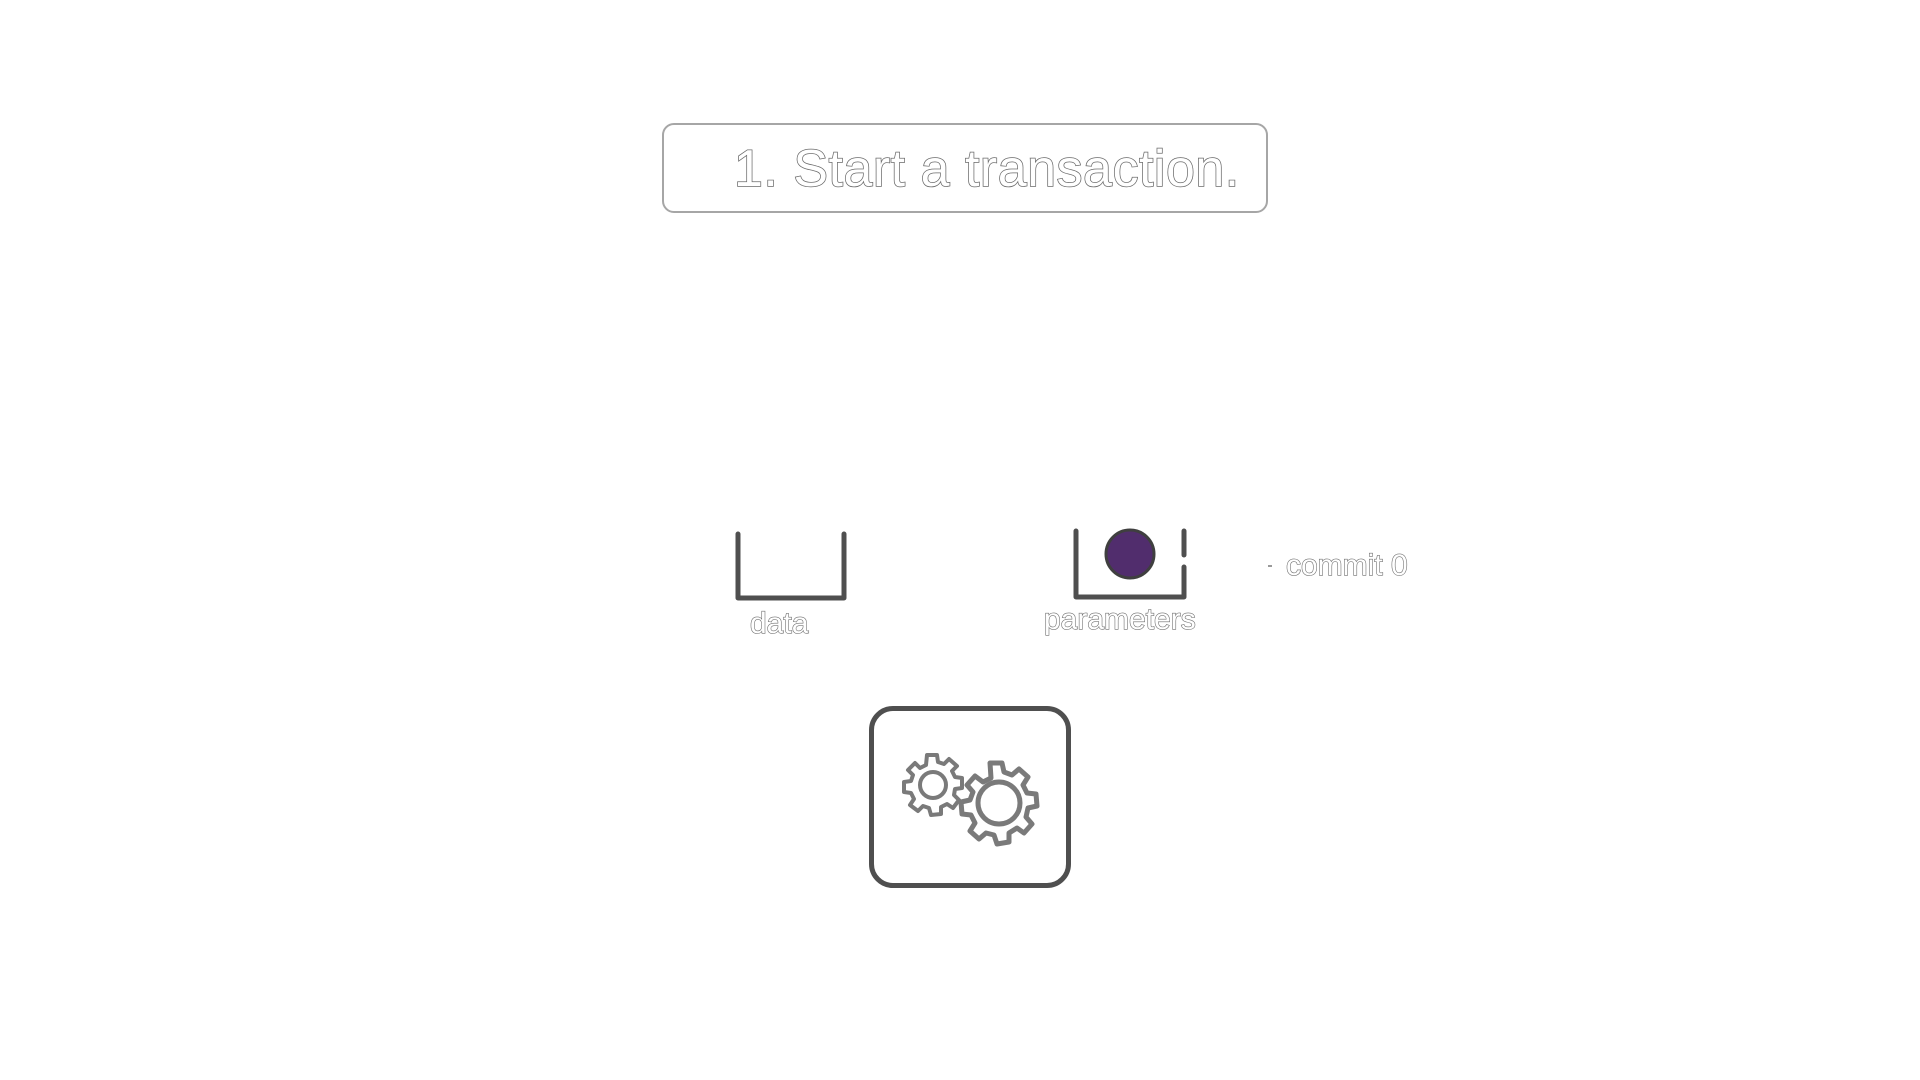 The width and height of the screenshot is (1920, 1080). I want to click on commit-connector, so click(1270, 566).